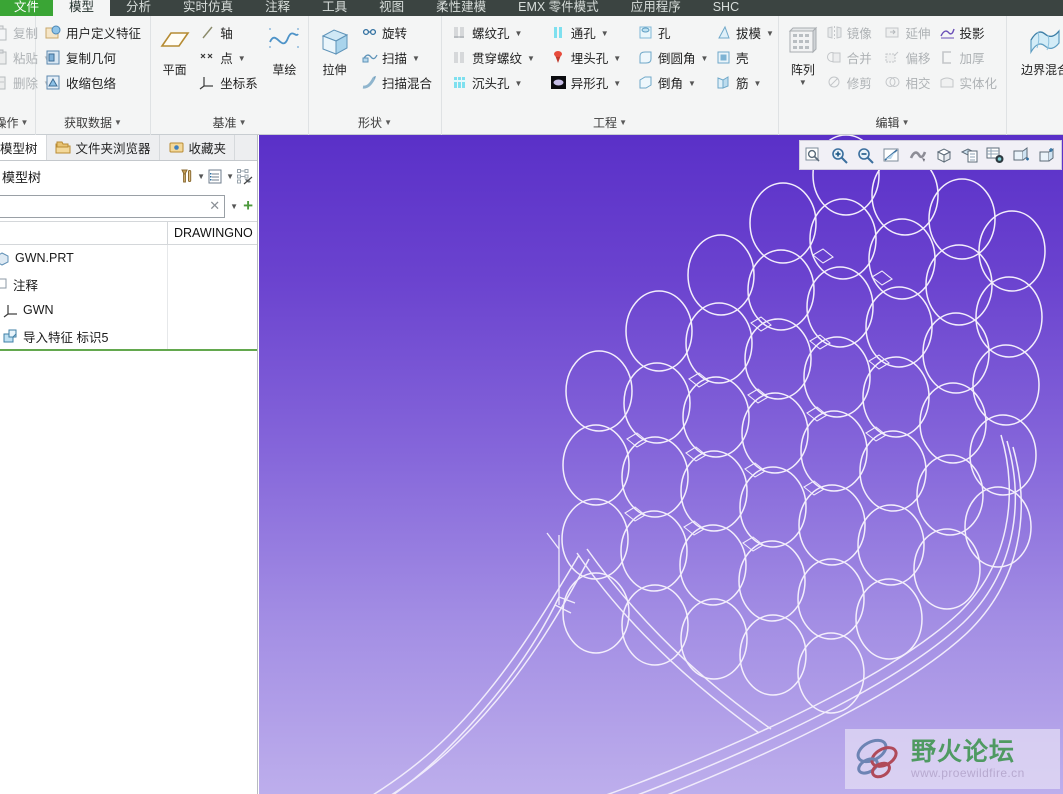 The height and width of the screenshot is (794, 1063). Describe the element at coordinates (228, 32) in the screenshot. I see `datum-axis-button: 轴` at that location.